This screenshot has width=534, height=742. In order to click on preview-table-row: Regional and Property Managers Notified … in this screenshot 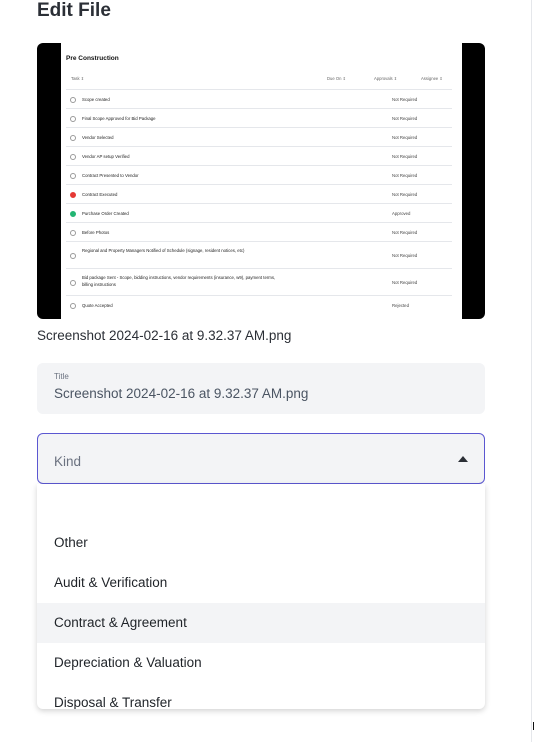, I will do `click(259, 255)`.